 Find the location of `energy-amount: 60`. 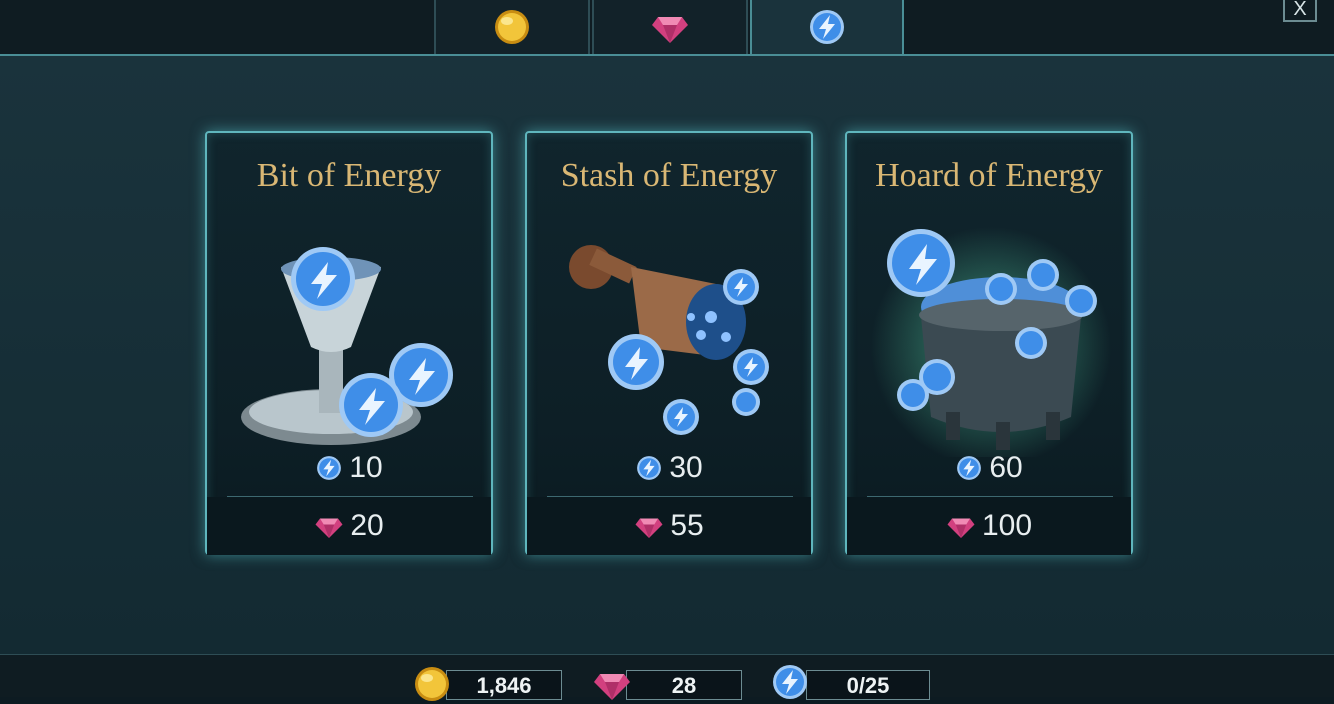

energy-amount: 60 is located at coordinates (989, 468).